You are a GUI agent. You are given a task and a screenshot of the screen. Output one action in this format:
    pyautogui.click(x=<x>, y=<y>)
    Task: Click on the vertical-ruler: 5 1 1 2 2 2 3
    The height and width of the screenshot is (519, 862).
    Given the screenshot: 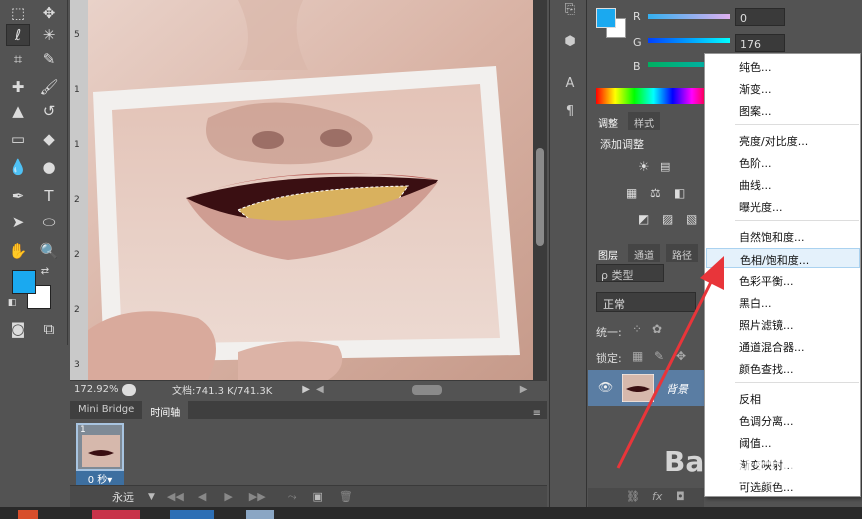 What is the action you would take?
    pyautogui.click(x=79, y=190)
    